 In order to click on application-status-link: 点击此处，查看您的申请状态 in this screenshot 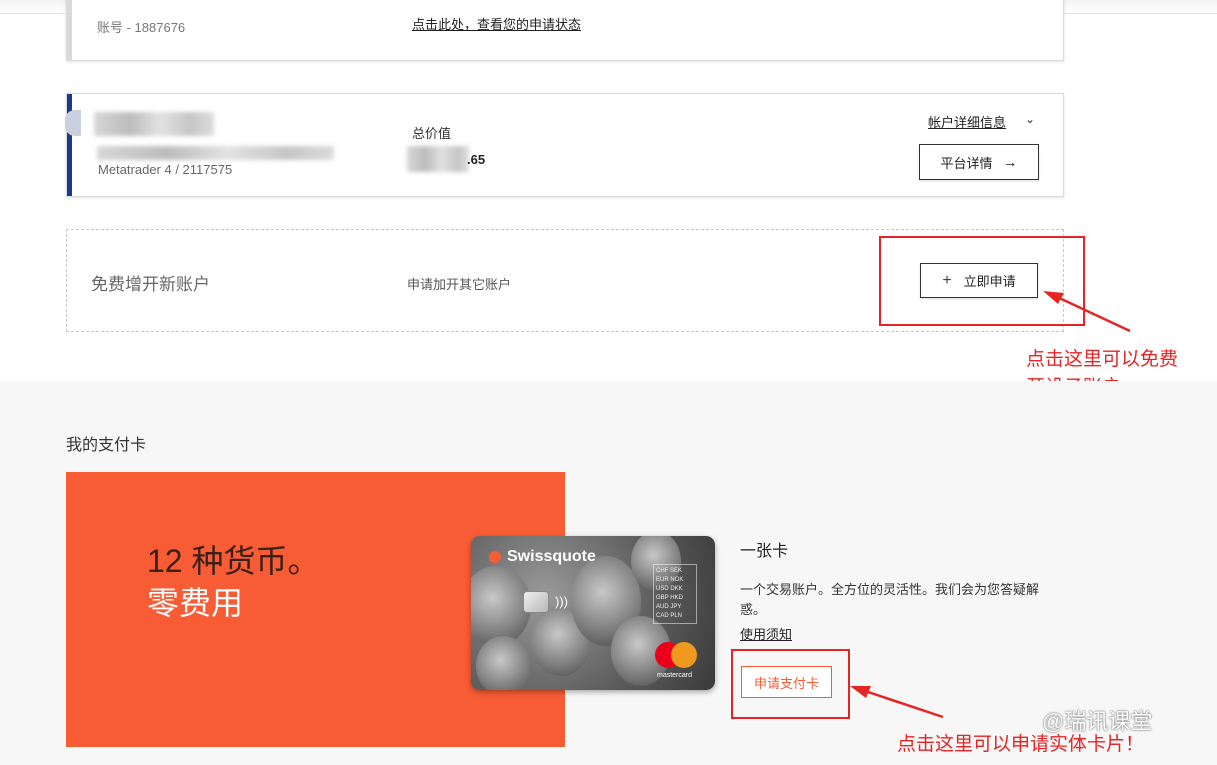, I will do `click(496, 23)`.